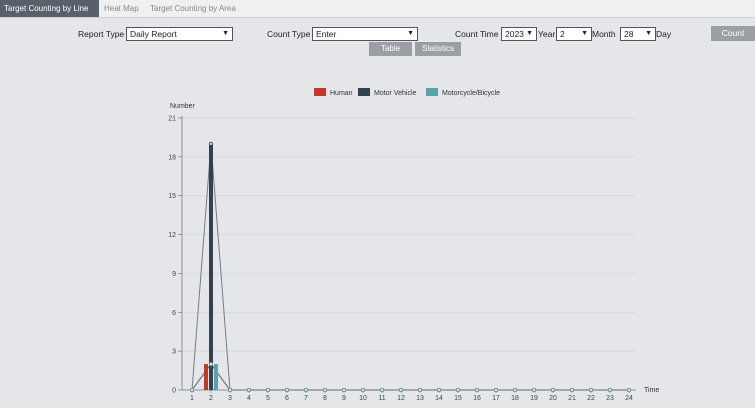  Describe the element at coordinates (496, 398) in the screenshot. I see `x-tick-label: 17` at that location.